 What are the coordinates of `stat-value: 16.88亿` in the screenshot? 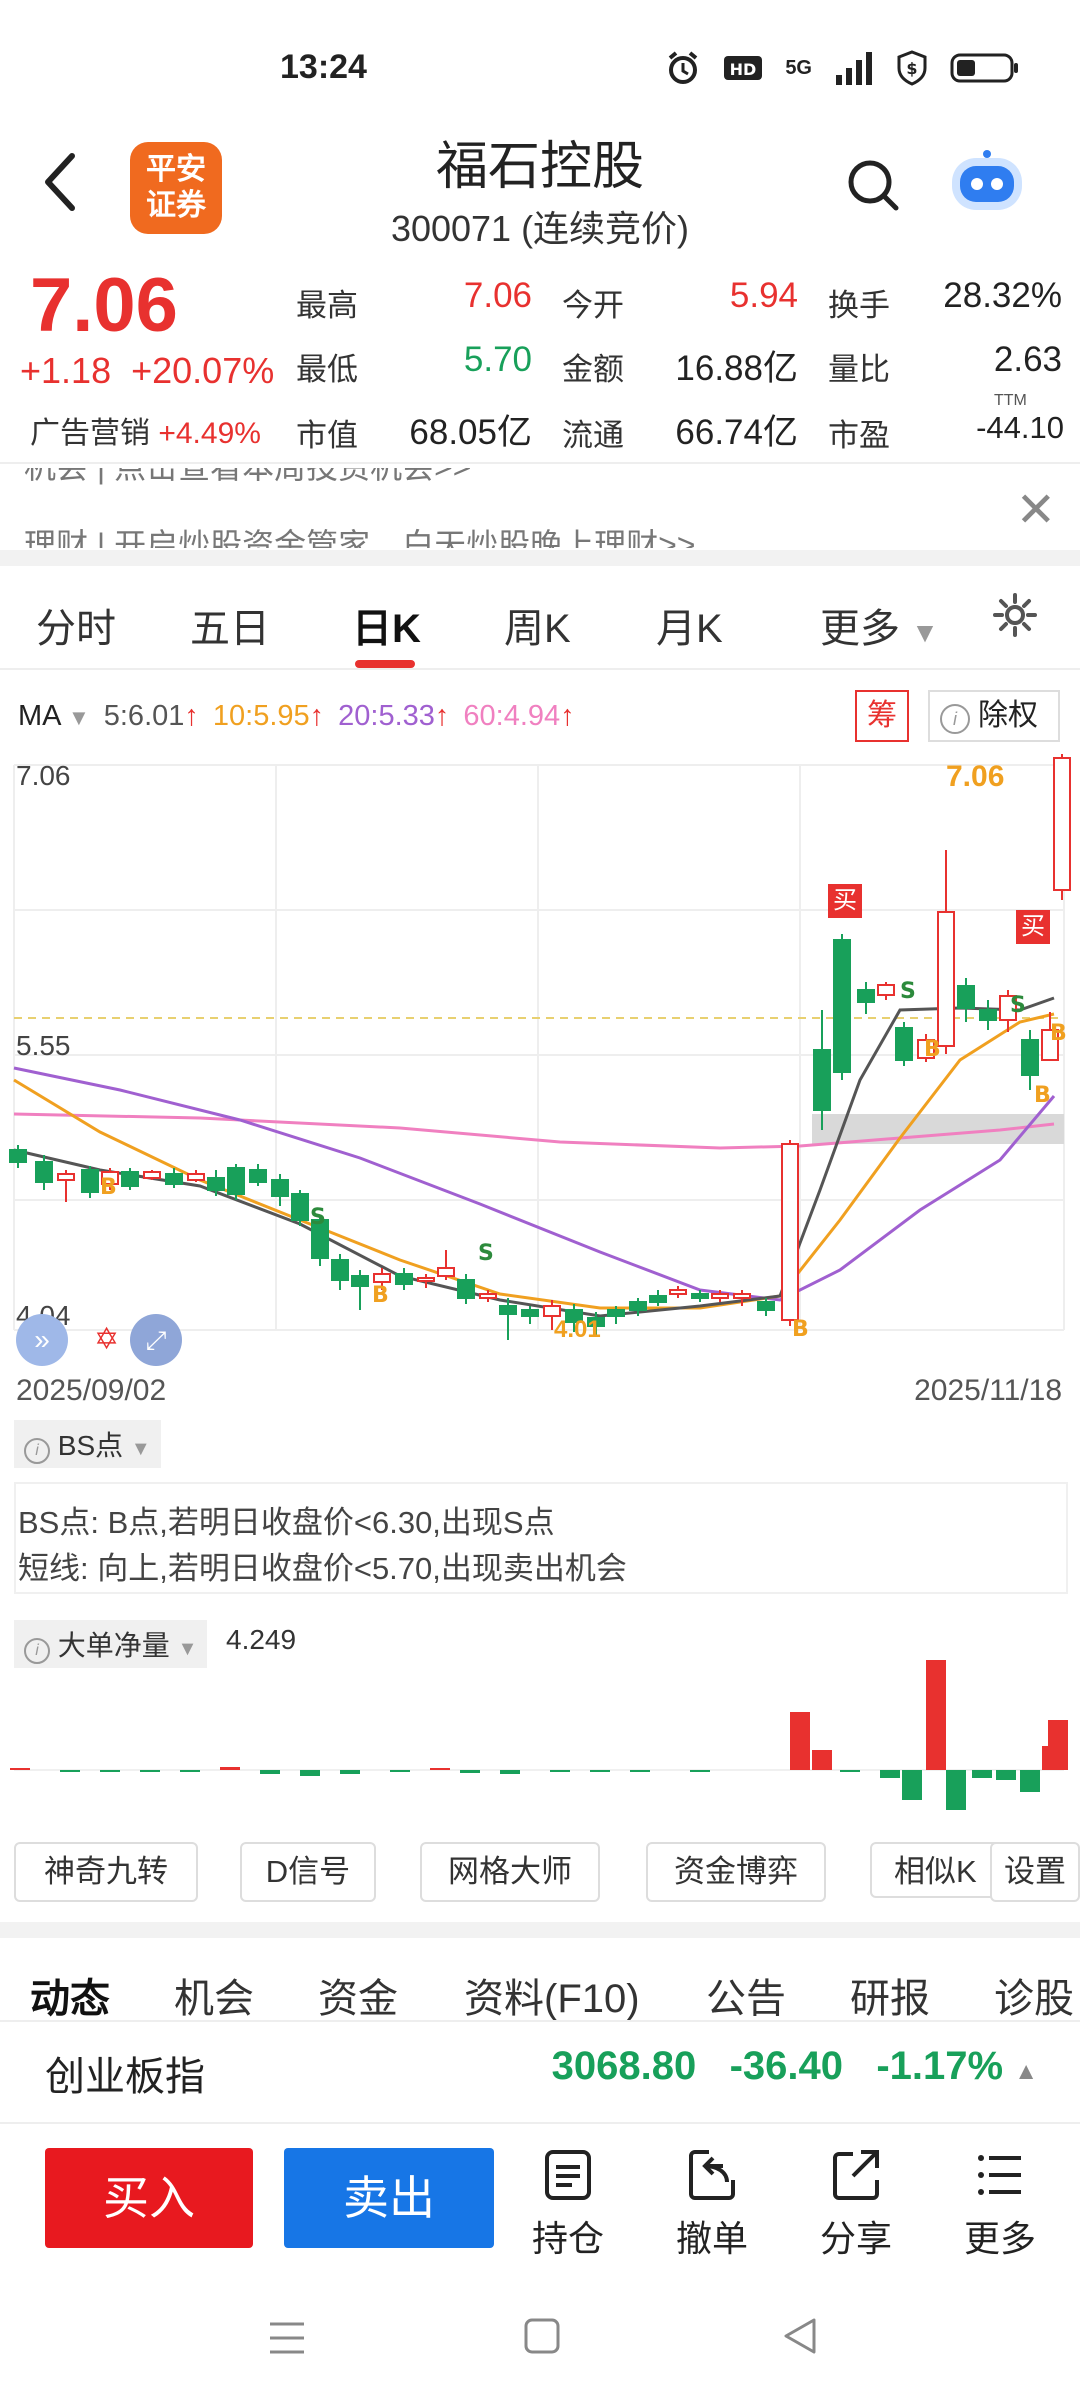 It's located at (736, 368).